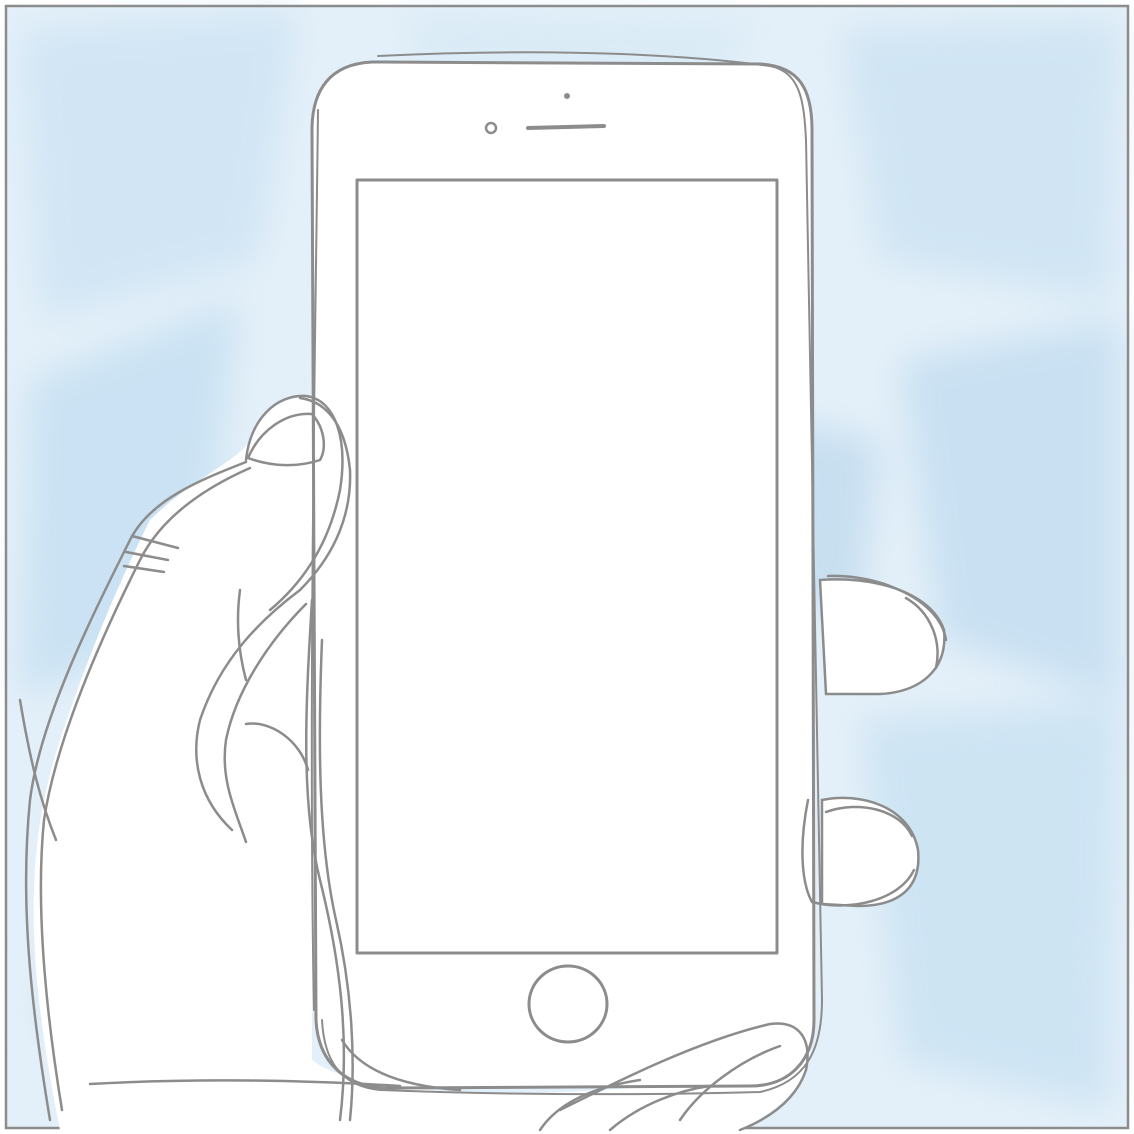  I want to click on earpiece-speaker, so click(566, 127).